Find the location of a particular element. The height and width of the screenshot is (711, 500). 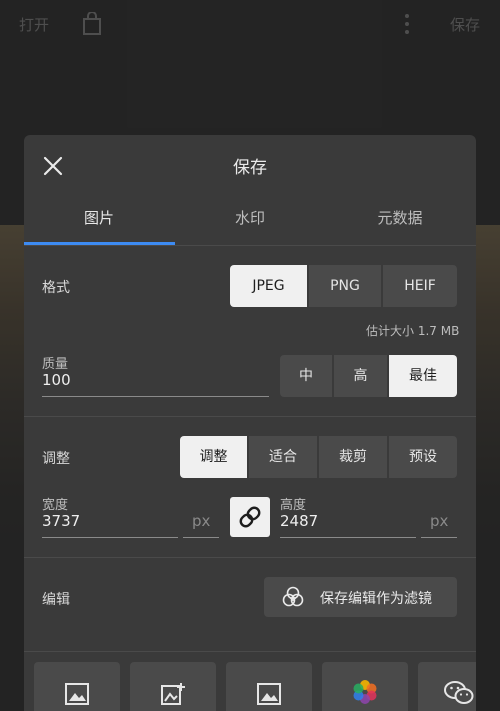

quality-value: 100 is located at coordinates (56, 380).